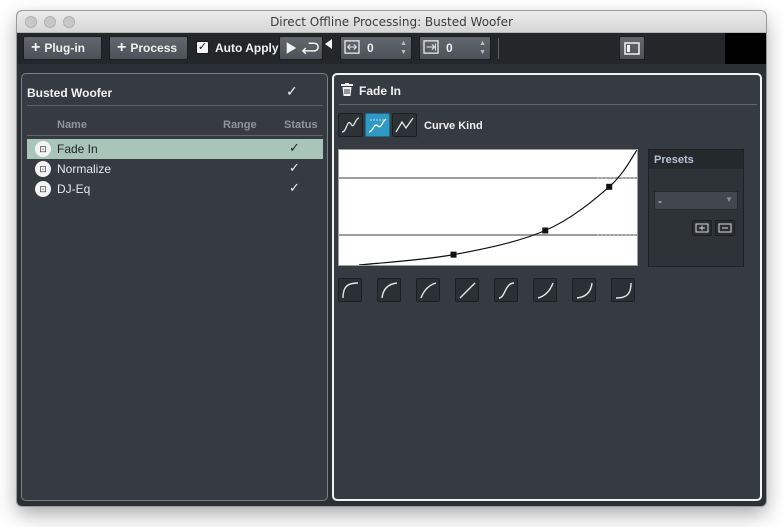 The image size is (783, 527). What do you see at coordinates (301, 125) in the screenshot?
I see `column-header-status: Status` at bounding box center [301, 125].